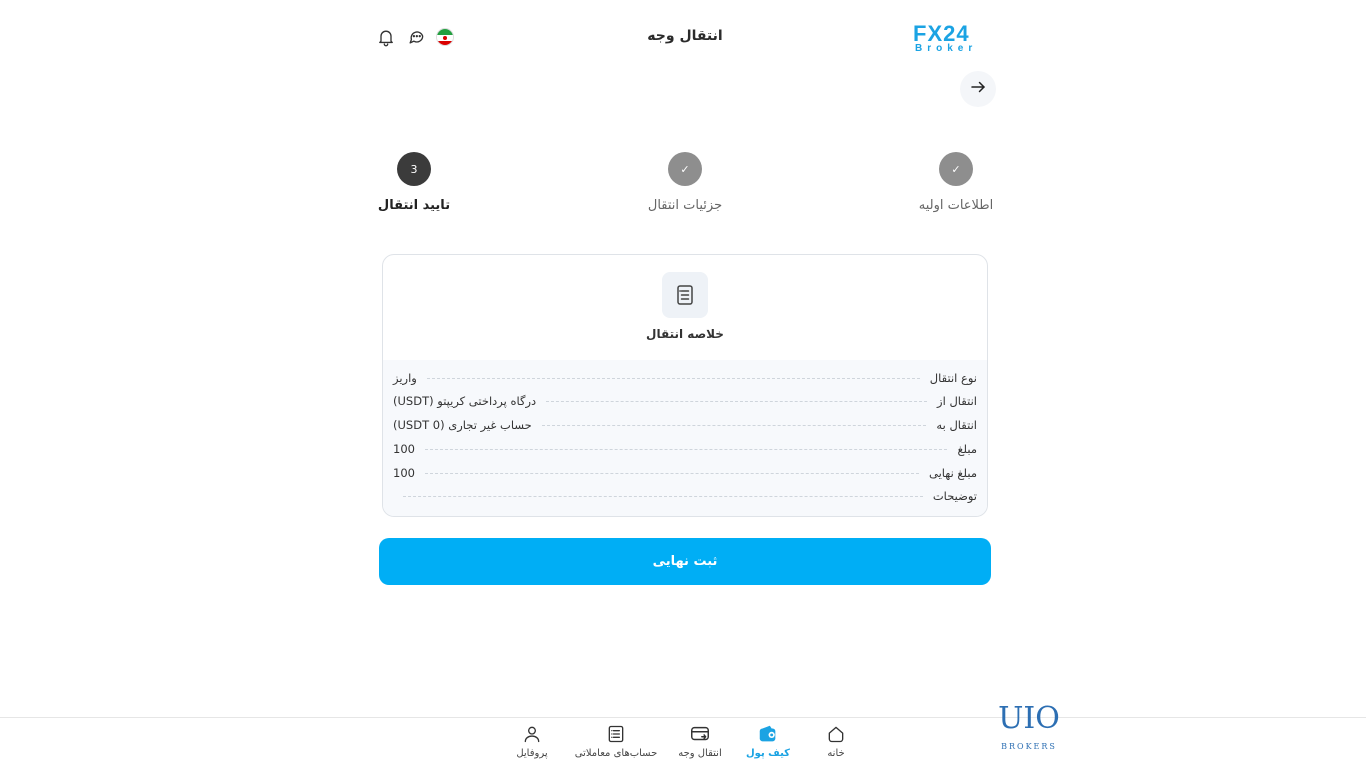  What do you see at coordinates (685, 295) in the screenshot?
I see `receipt-icon` at bounding box center [685, 295].